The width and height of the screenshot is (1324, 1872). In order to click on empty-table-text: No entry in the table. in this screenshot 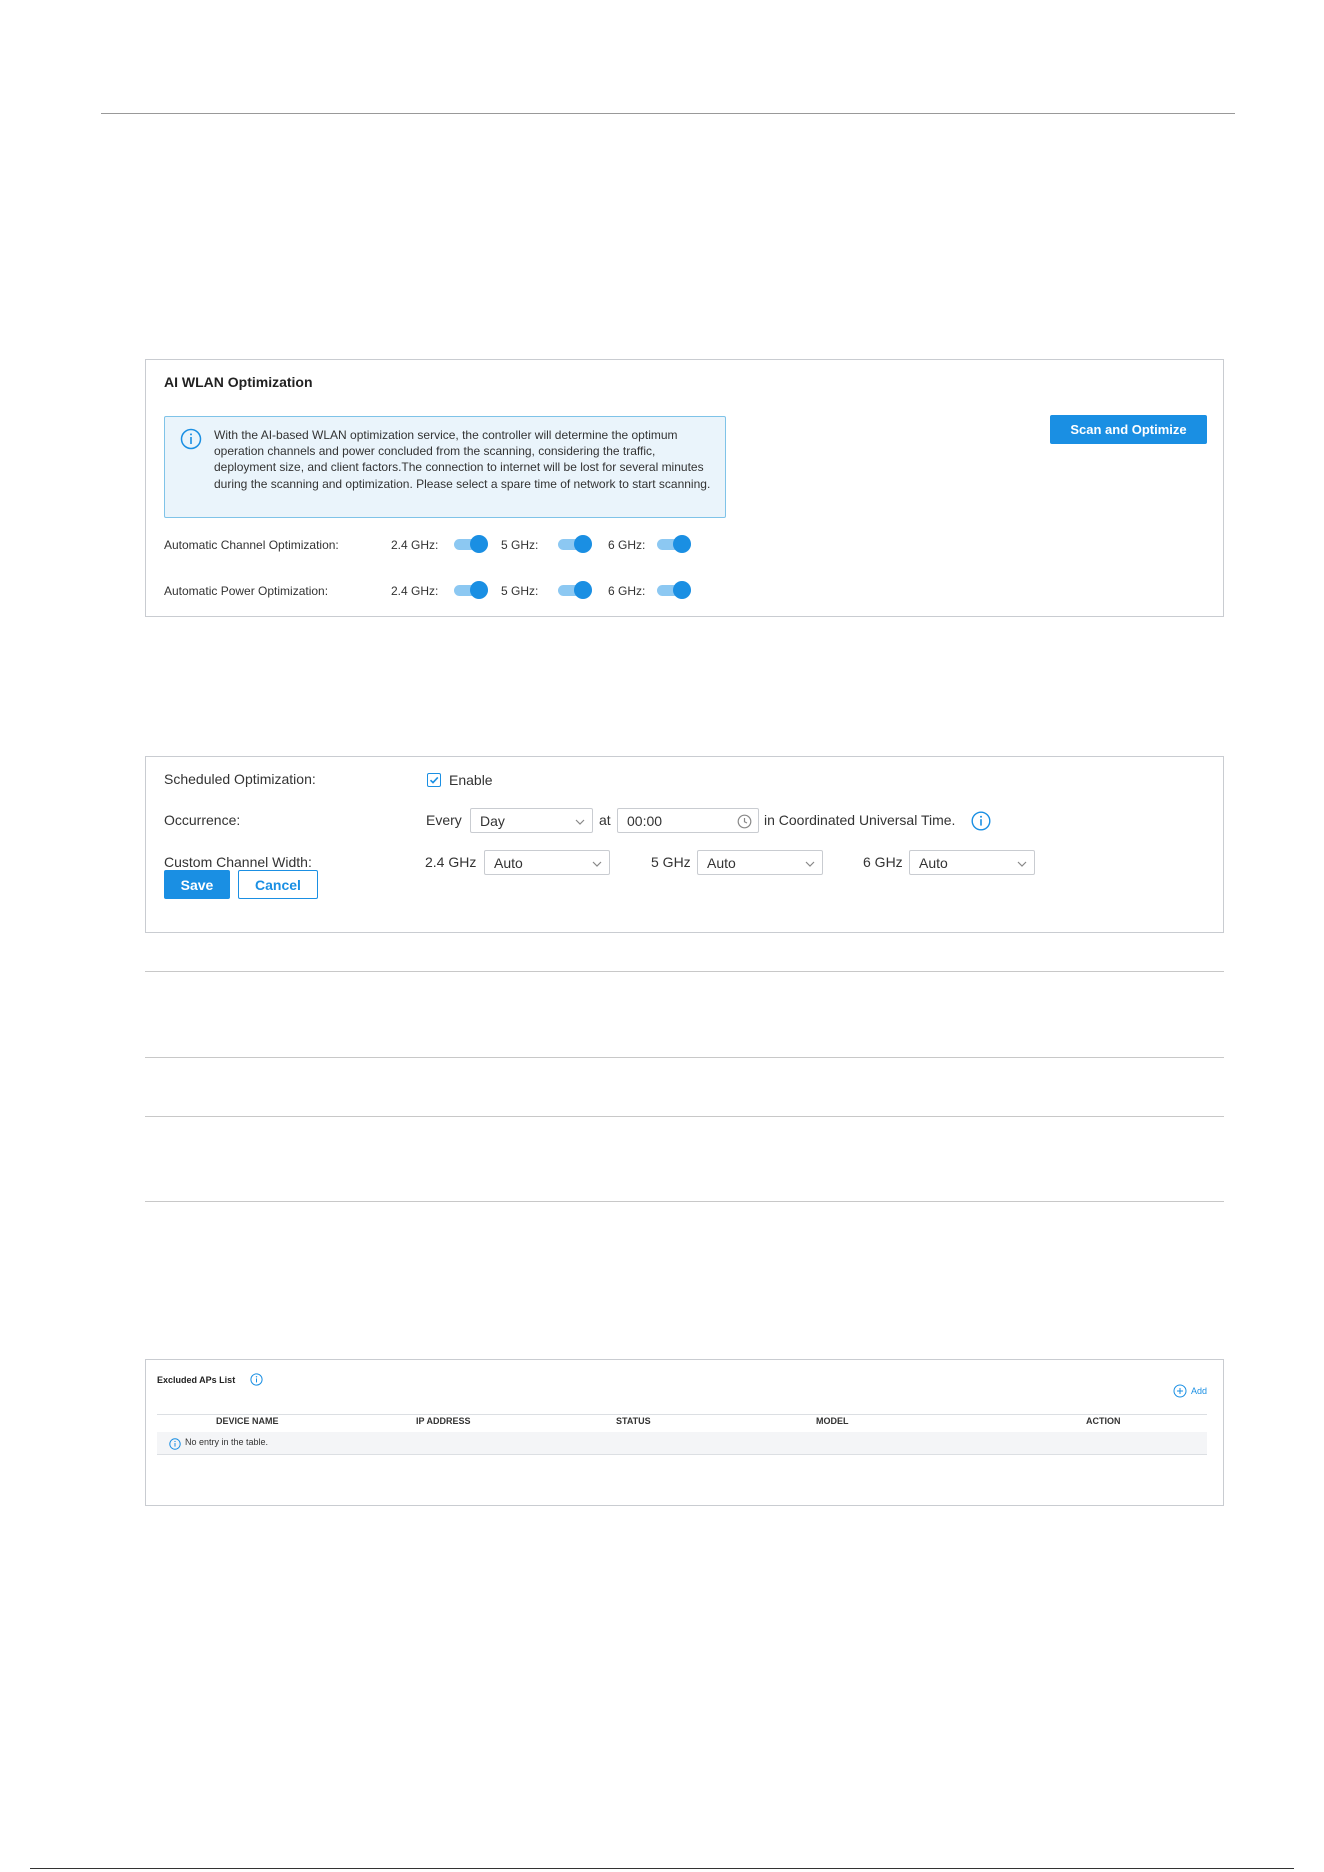, I will do `click(227, 1442)`.